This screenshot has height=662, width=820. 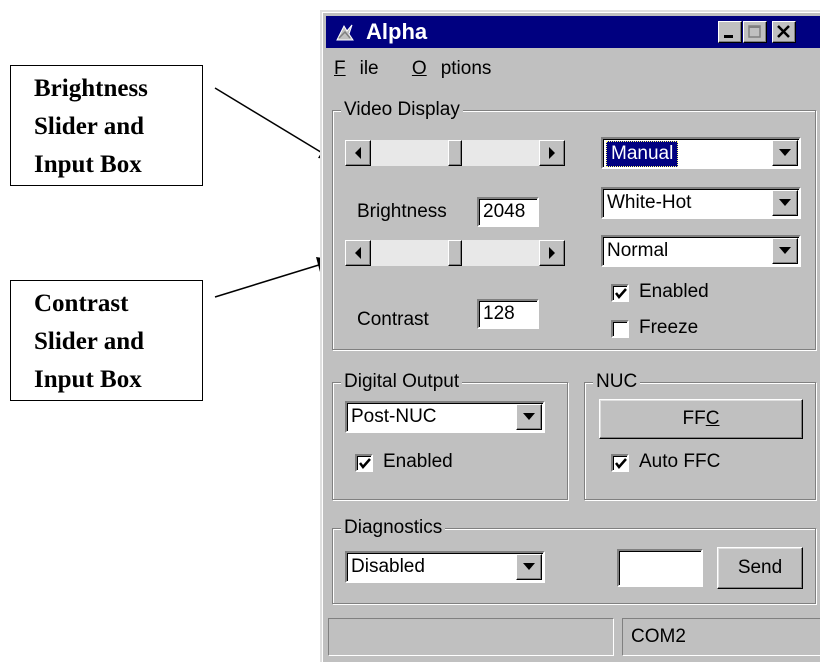 I want to click on video-display-label: Video Display, so click(x=402, y=110).